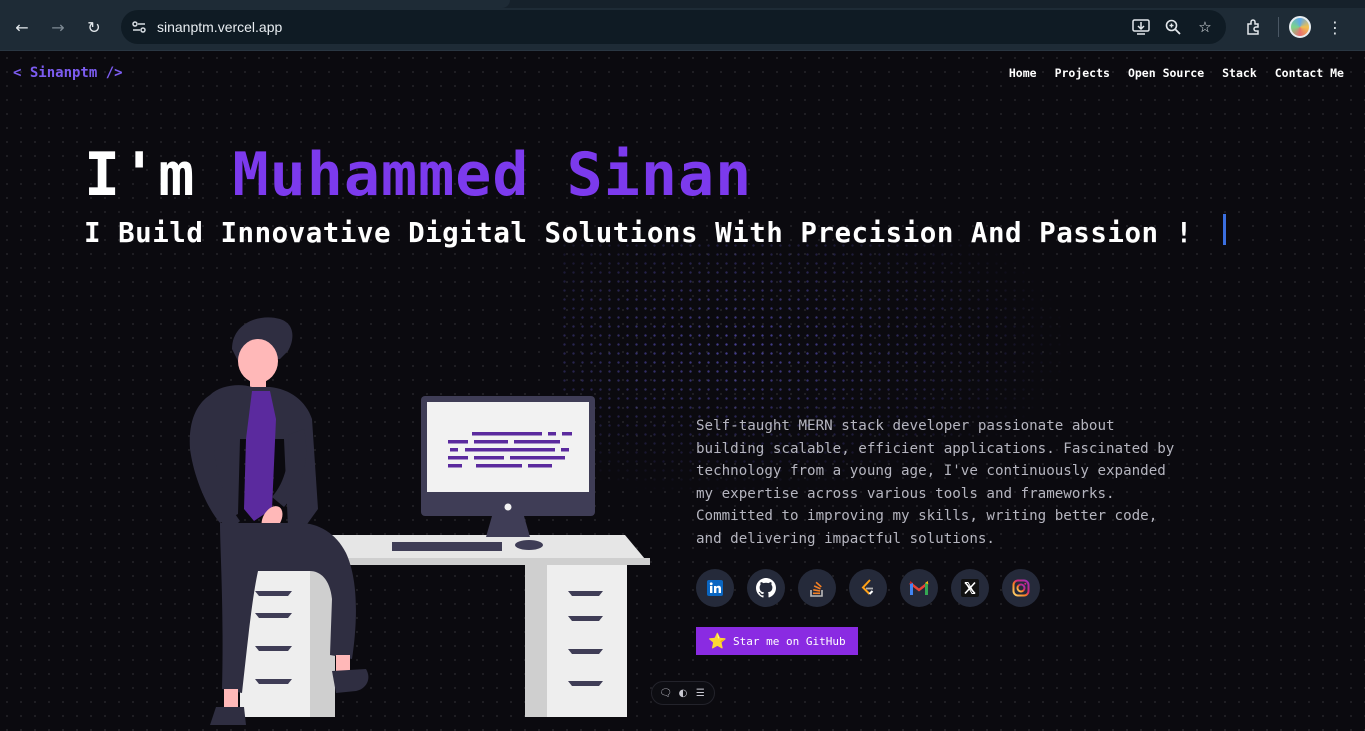  Describe the element at coordinates (789, 641) in the screenshot. I see `star-button-label: Star me on GitHub` at that location.